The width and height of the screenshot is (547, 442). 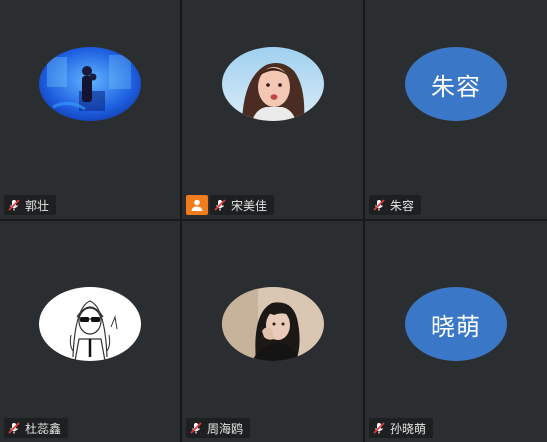 I want to click on participant-name-tag: 杜蕊鑫, so click(x=36, y=428).